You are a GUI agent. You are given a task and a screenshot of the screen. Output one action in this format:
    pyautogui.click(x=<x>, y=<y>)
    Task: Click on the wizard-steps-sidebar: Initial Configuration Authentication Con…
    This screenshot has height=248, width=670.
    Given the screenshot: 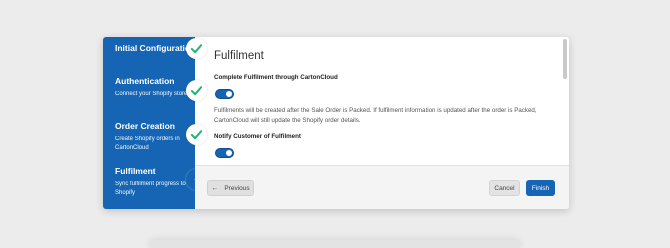 What is the action you would take?
    pyautogui.click(x=155, y=123)
    